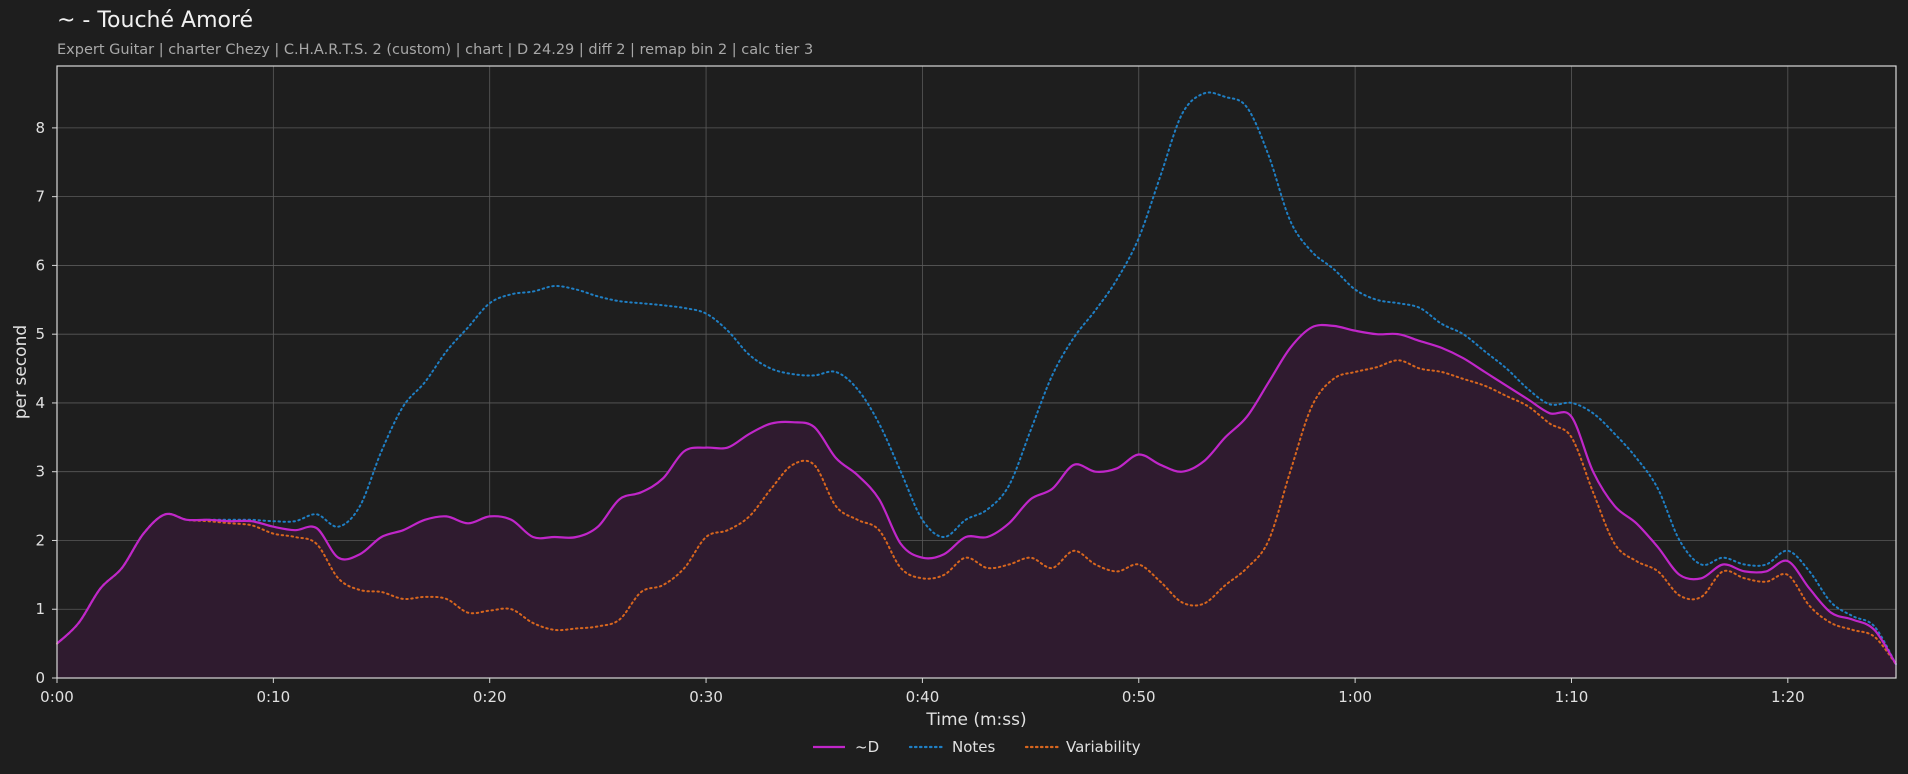 The height and width of the screenshot is (774, 1908). Describe the element at coordinates (1103, 747) in the screenshot. I see `legend-variability-label: Variability` at that location.